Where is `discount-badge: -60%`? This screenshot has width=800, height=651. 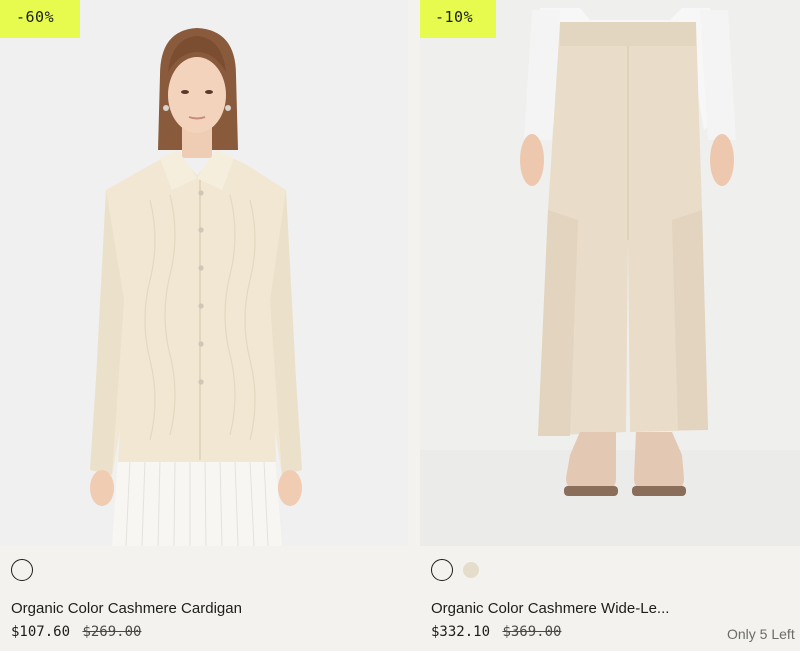 discount-badge: -60% is located at coordinates (40, 19).